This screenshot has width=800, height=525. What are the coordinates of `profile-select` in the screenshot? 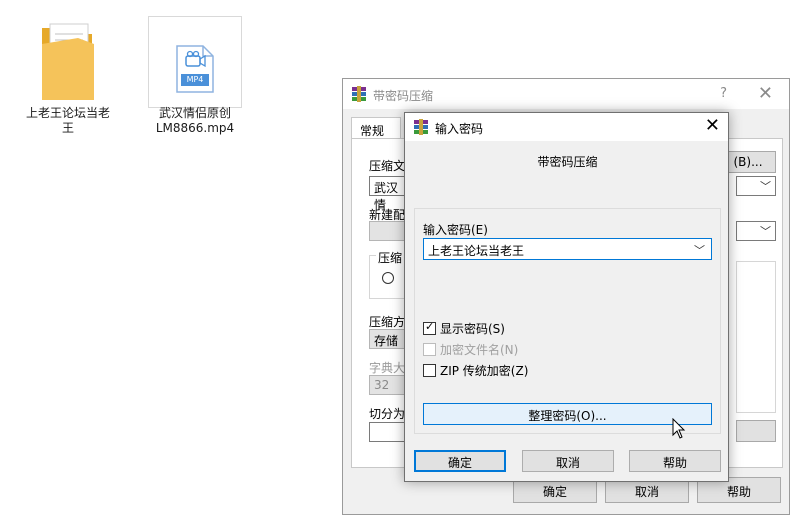 It's located at (389, 231).